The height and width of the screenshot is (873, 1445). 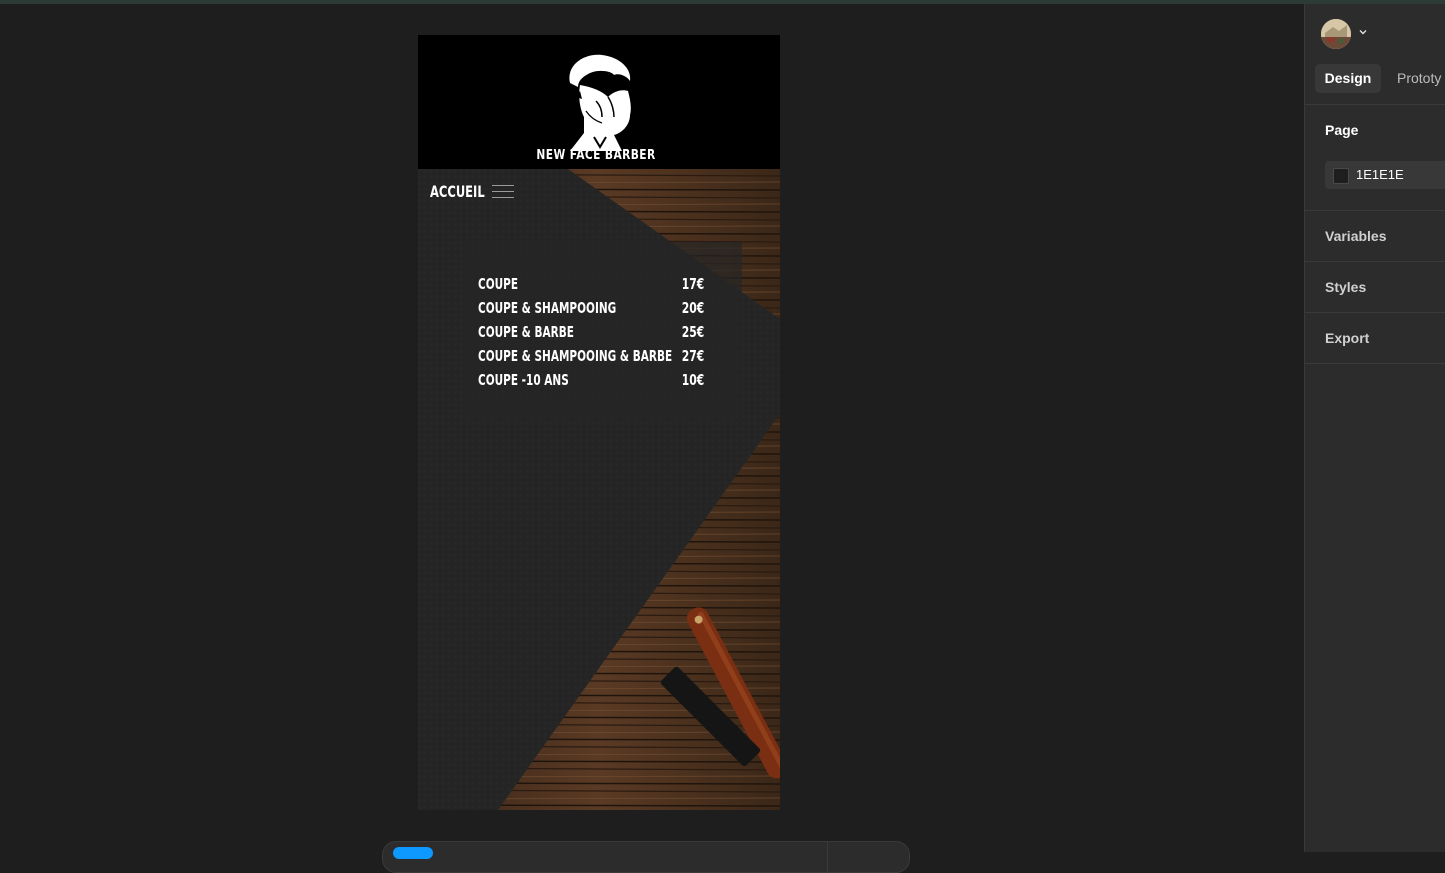 What do you see at coordinates (827, 857) in the screenshot?
I see `toolbar-divider` at bounding box center [827, 857].